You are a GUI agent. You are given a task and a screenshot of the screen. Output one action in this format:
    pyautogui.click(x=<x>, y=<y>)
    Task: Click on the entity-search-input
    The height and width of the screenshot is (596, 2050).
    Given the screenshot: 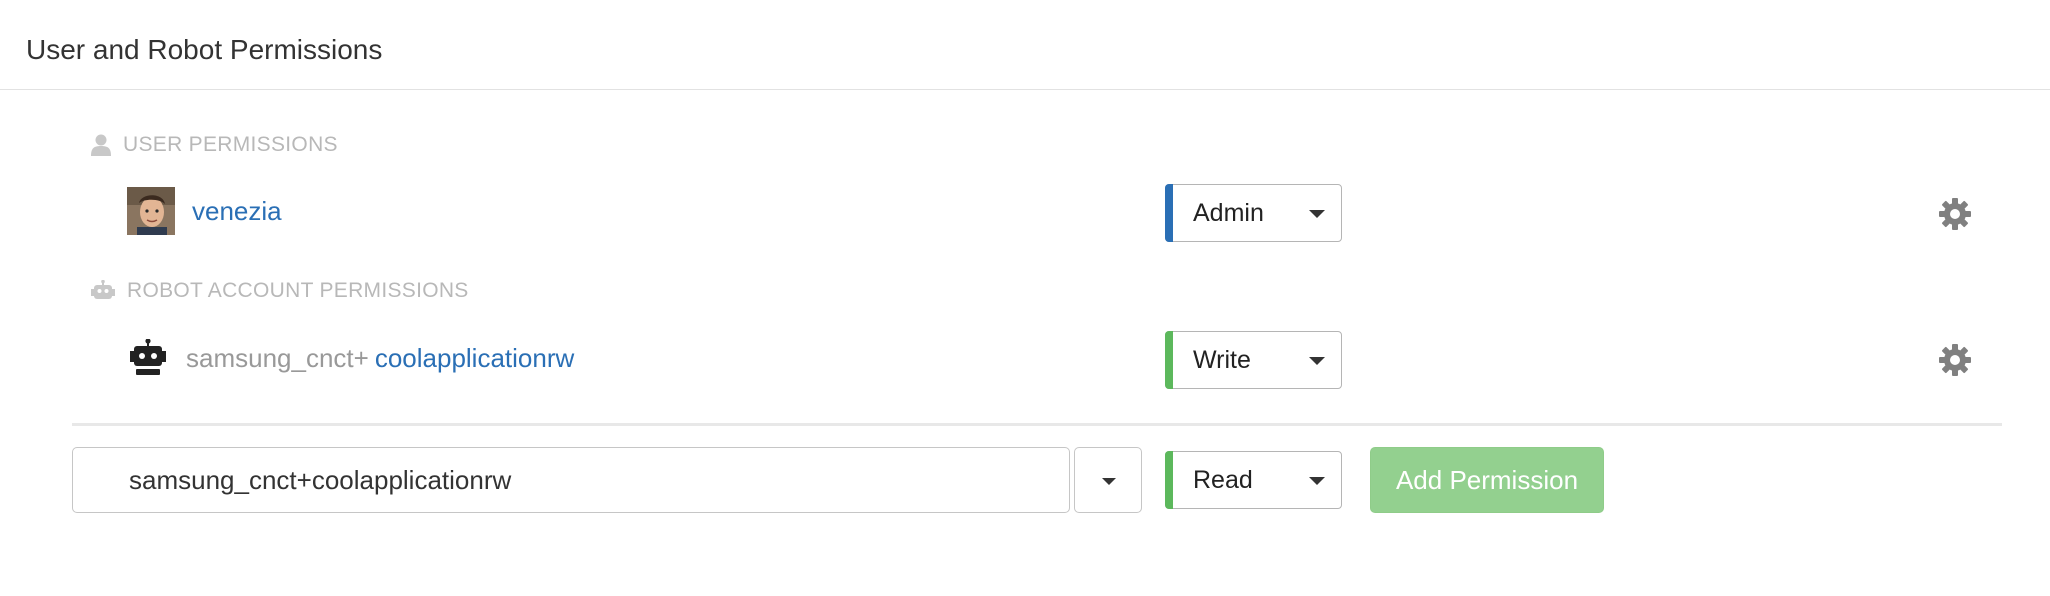 What is the action you would take?
    pyautogui.click(x=571, y=480)
    